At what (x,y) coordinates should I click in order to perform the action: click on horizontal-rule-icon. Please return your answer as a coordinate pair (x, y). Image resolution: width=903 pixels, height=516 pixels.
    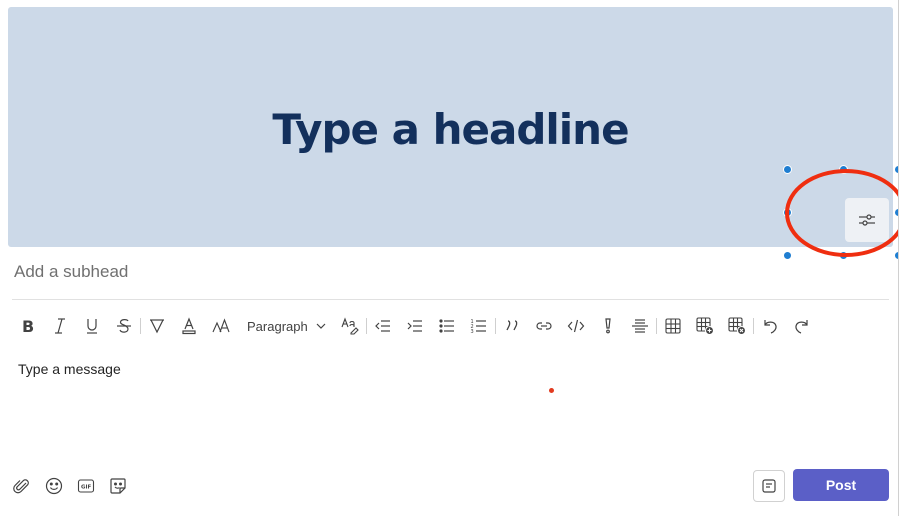
    Looking at the image, I should click on (639, 326).